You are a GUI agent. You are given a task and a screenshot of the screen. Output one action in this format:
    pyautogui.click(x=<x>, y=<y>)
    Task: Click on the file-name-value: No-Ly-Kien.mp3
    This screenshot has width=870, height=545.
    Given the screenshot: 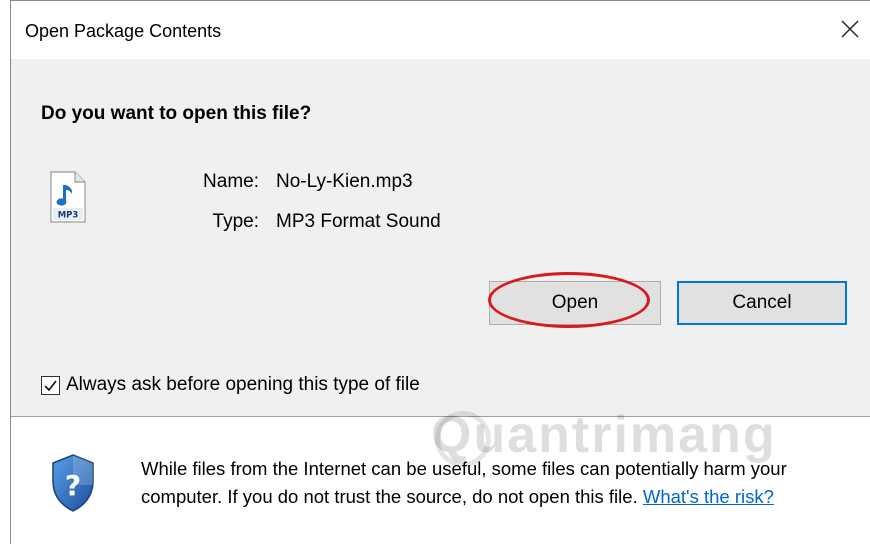 What is the action you would take?
    pyautogui.click(x=344, y=181)
    